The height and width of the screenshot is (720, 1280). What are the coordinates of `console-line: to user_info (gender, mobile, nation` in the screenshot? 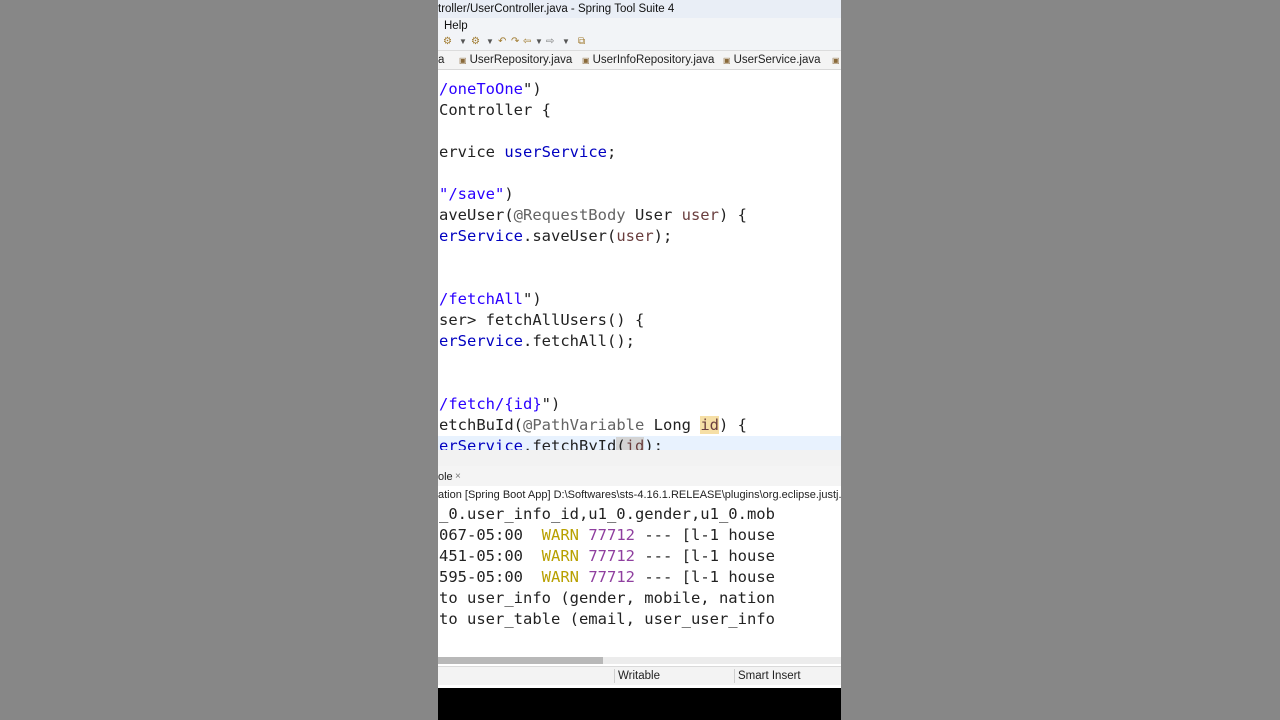 It's located at (607, 598).